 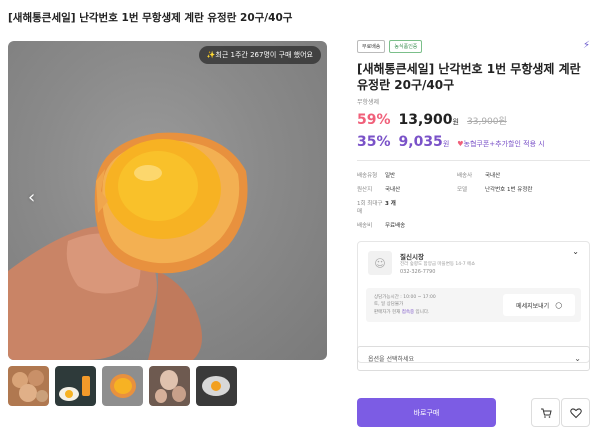 What do you see at coordinates (420, 142) in the screenshot?
I see `coupon-price-value: 9,035` at bounding box center [420, 142].